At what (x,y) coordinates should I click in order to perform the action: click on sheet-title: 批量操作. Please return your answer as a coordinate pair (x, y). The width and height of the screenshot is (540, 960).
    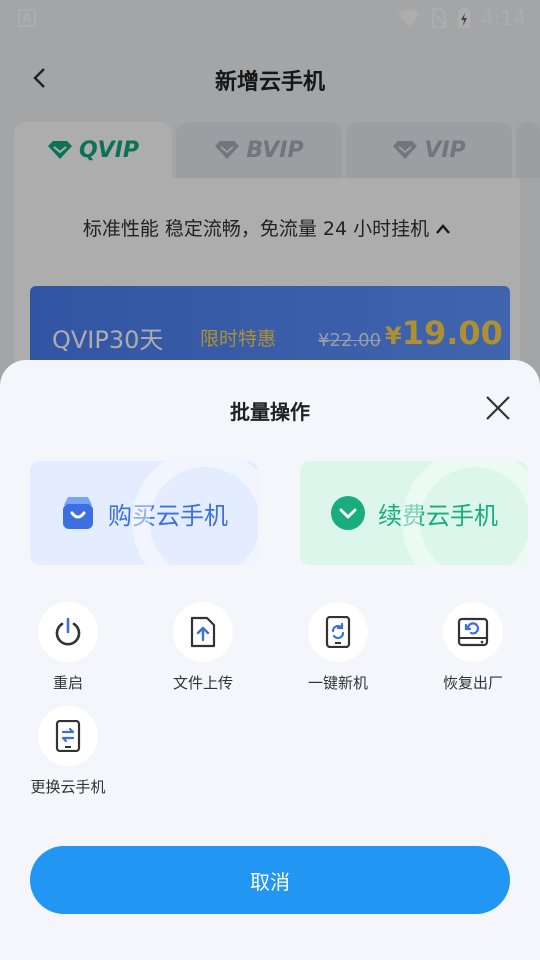
    Looking at the image, I should click on (270, 412).